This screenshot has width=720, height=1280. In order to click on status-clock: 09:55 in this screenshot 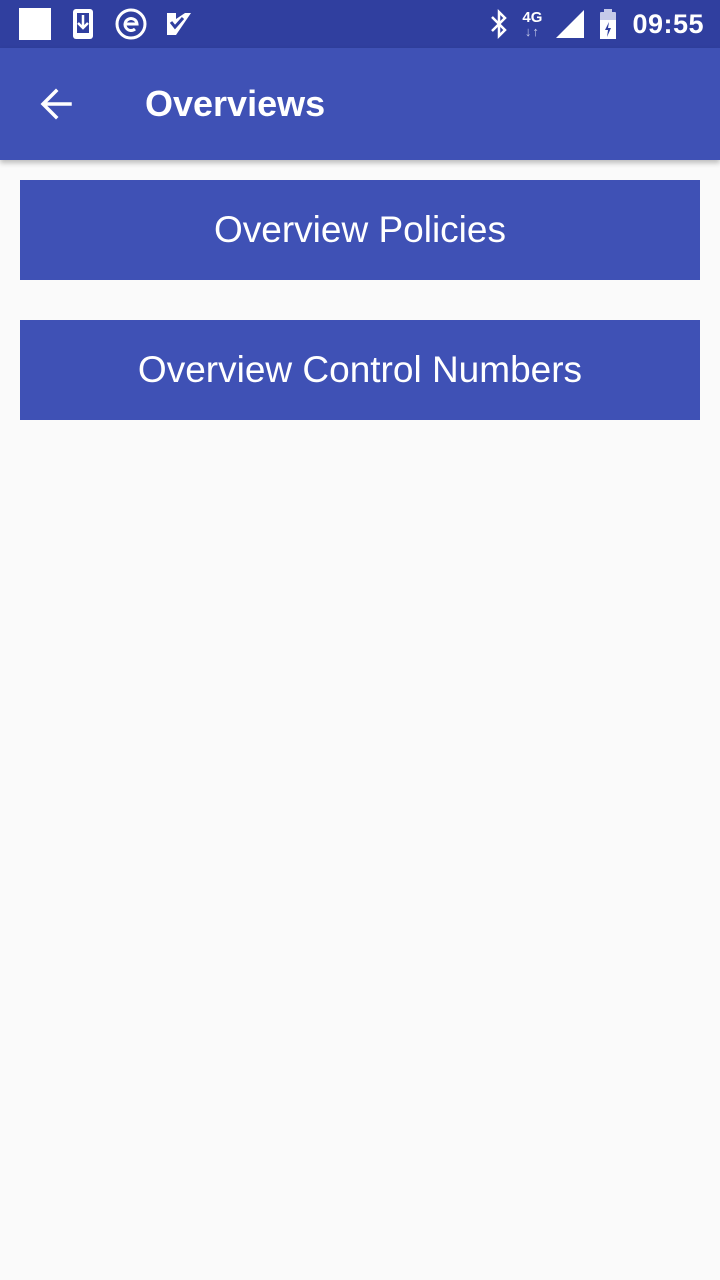, I will do `click(668, 23)`.